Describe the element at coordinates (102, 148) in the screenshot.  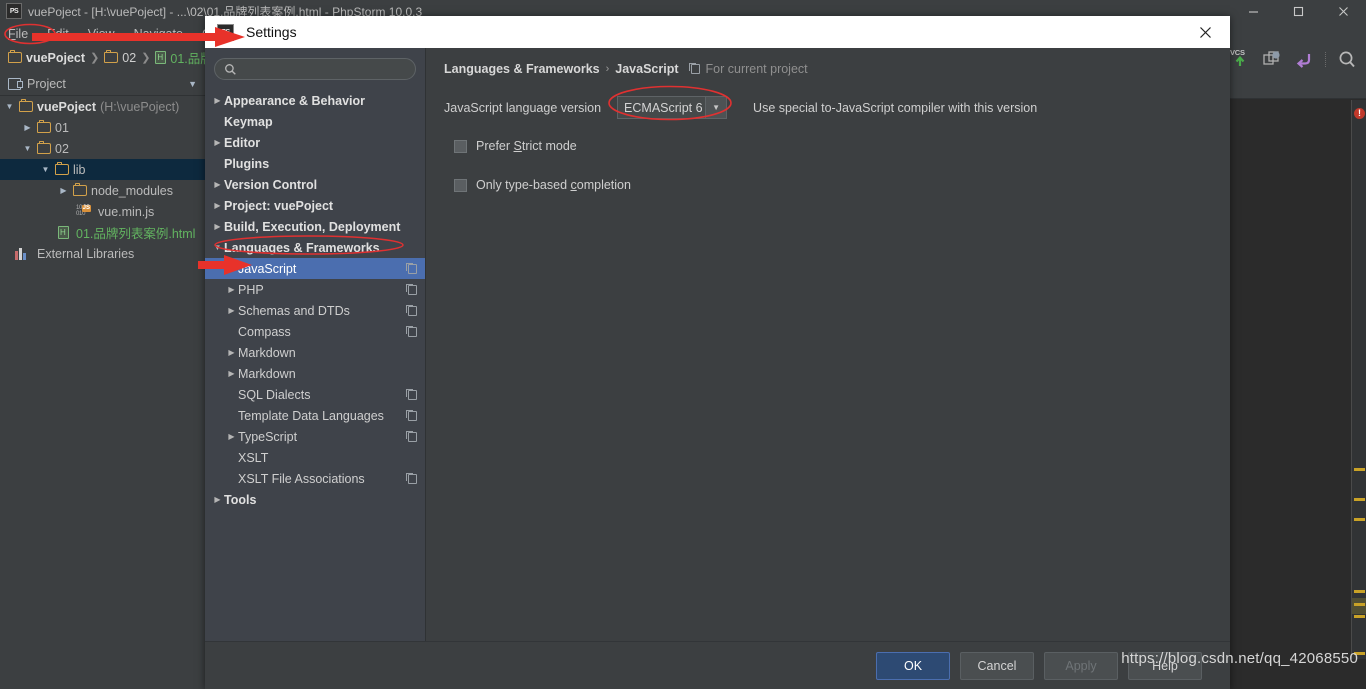
I see `tree-node-02: ▼ 02` at that location.